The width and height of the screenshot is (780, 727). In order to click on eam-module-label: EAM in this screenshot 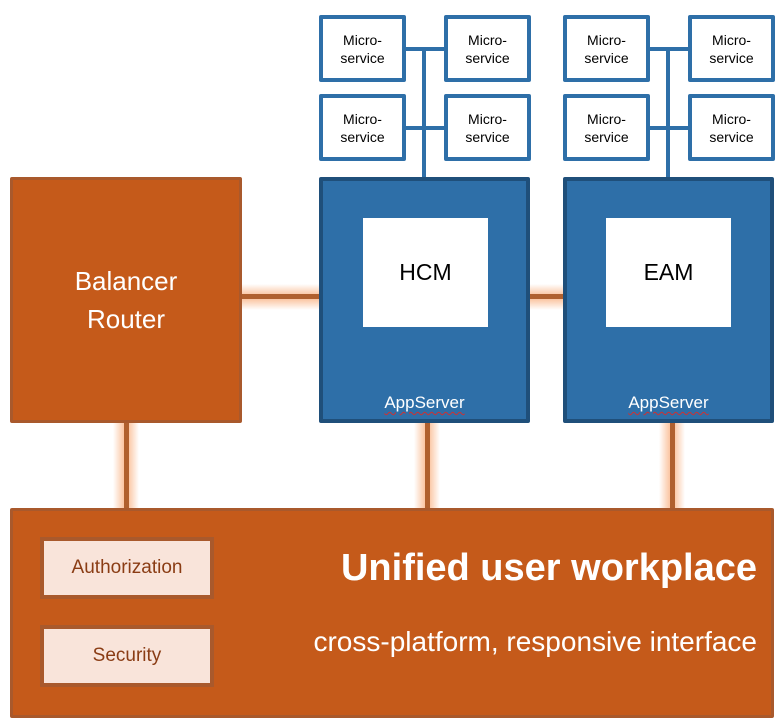, I will do `click(668, 272)`.